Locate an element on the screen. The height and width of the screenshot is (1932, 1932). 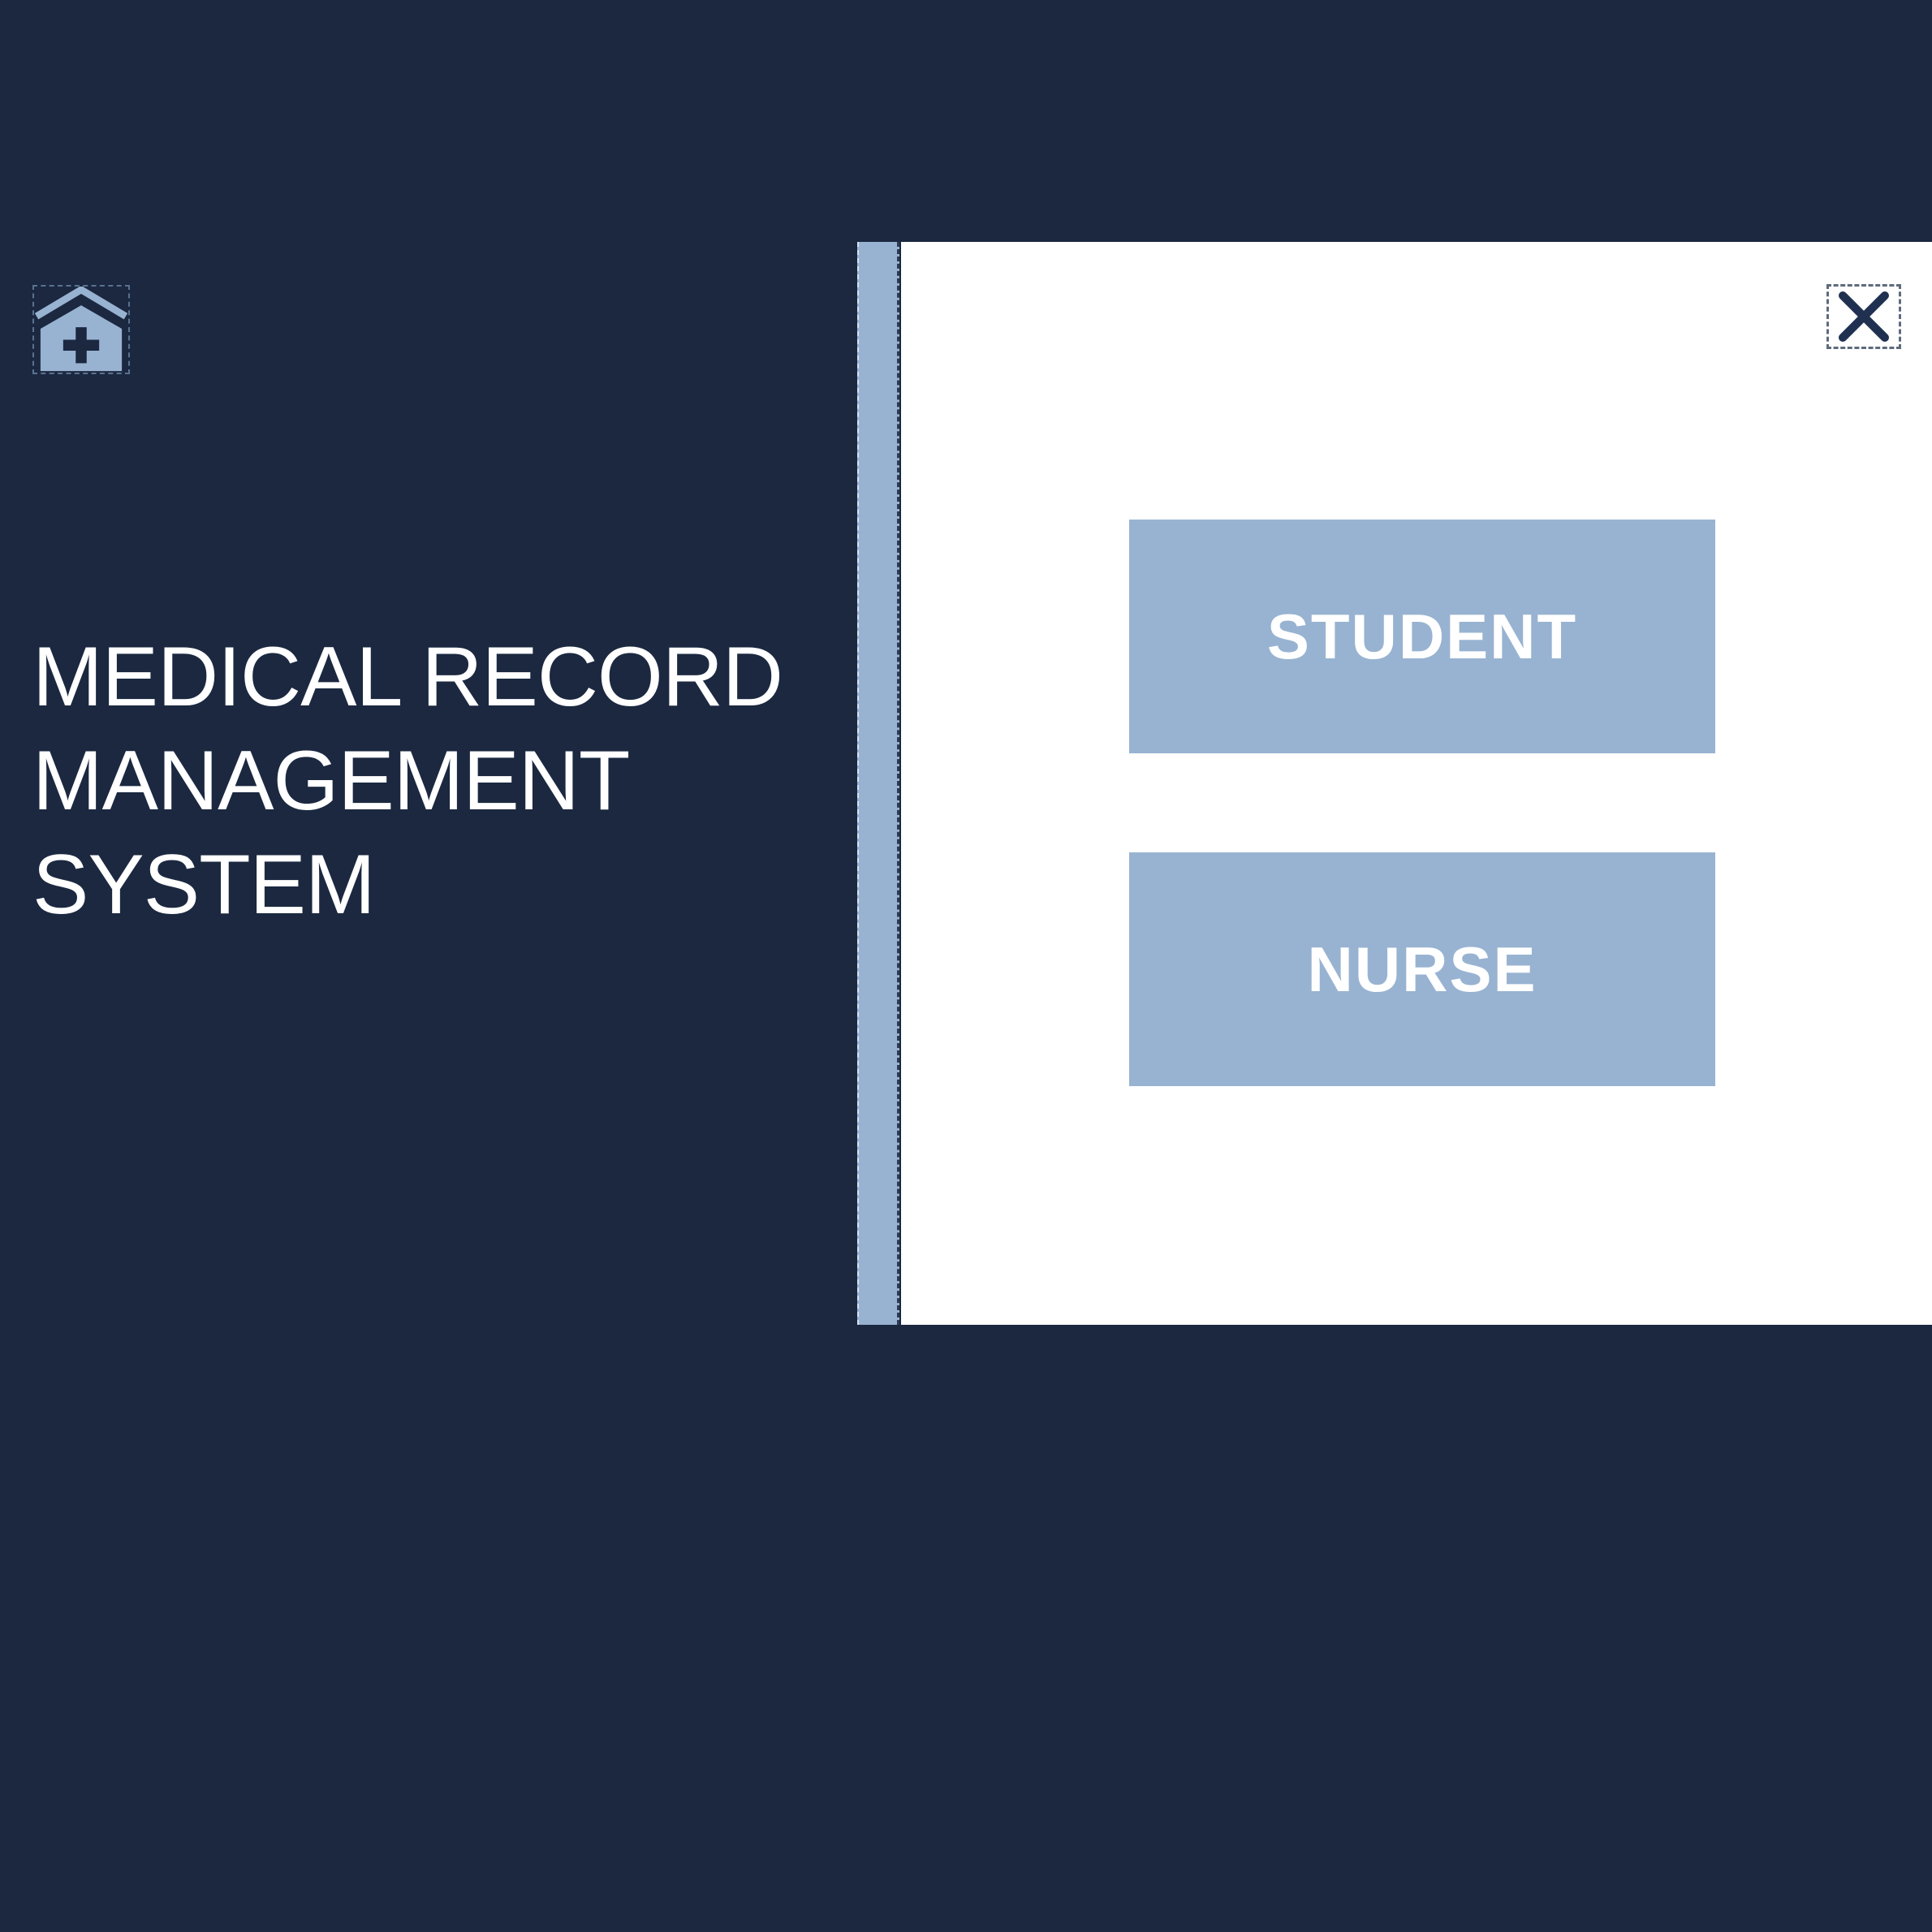
app-title-line-1: MEDICAL RECORD is located at coordinates (407, 677).